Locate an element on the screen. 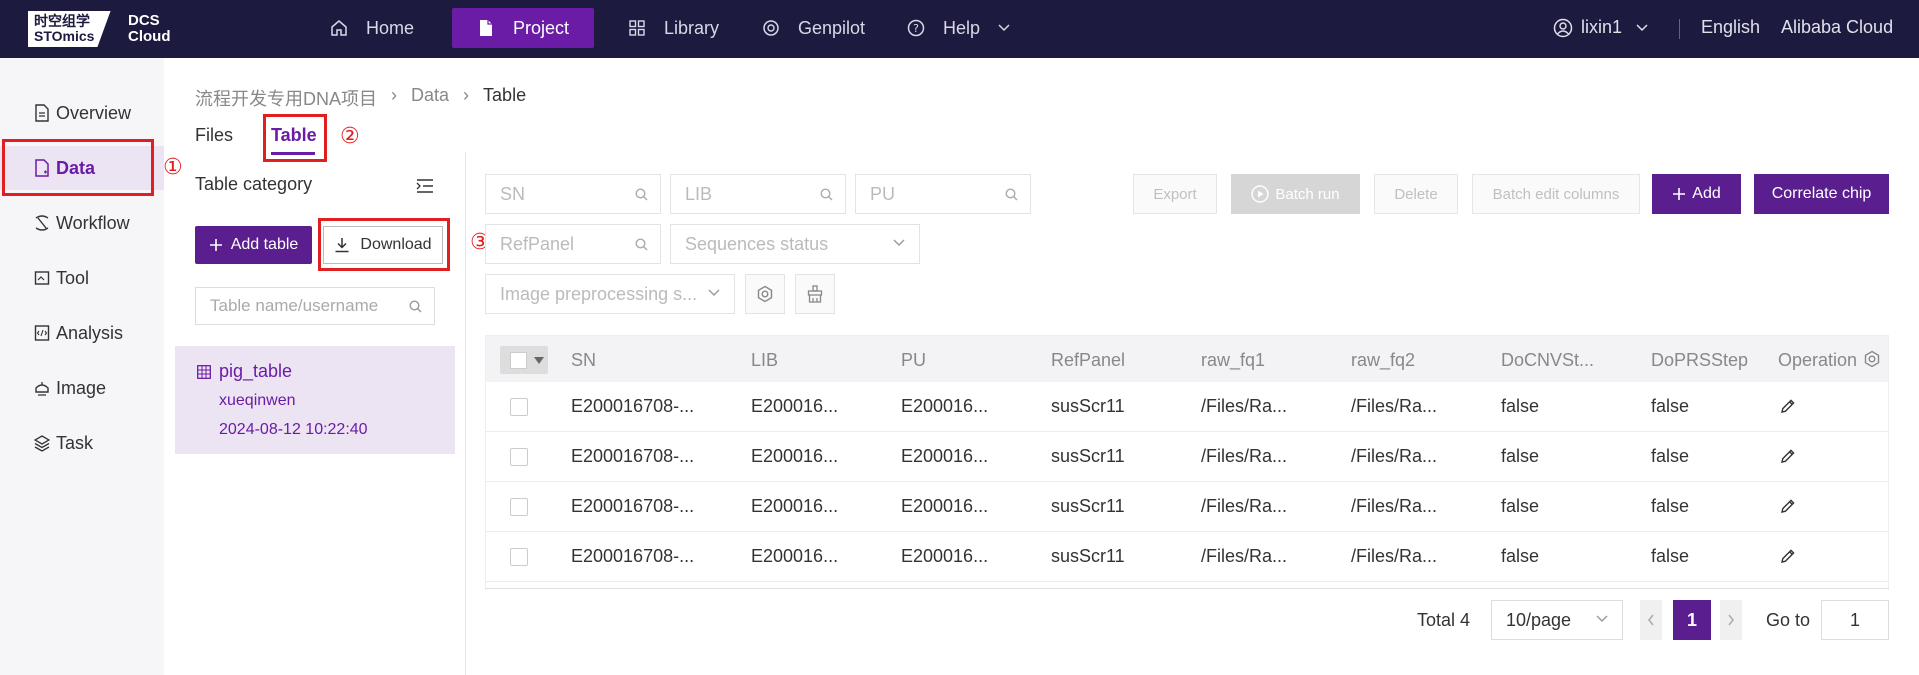 The height and width of the screenshot is (675, 1919). data-file-icon is located at coordinates (42, 168).